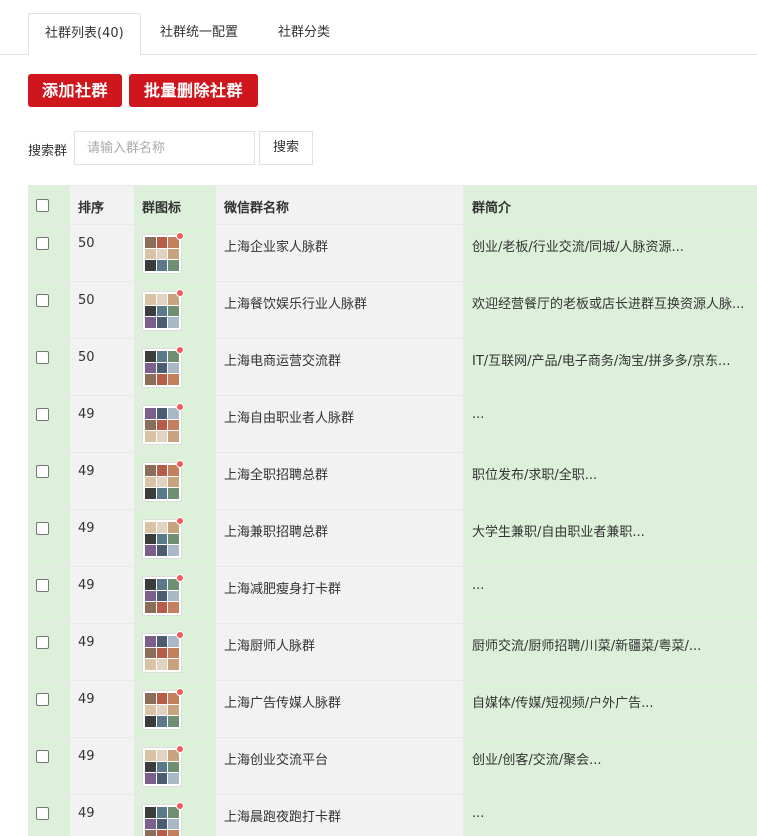 This screenshot has height=836, width=757. What do you see at coordinates (276, 532) in the screenshot?
I see `row-name: 上海兼职招聘总群` at bounding box center [276, 532].